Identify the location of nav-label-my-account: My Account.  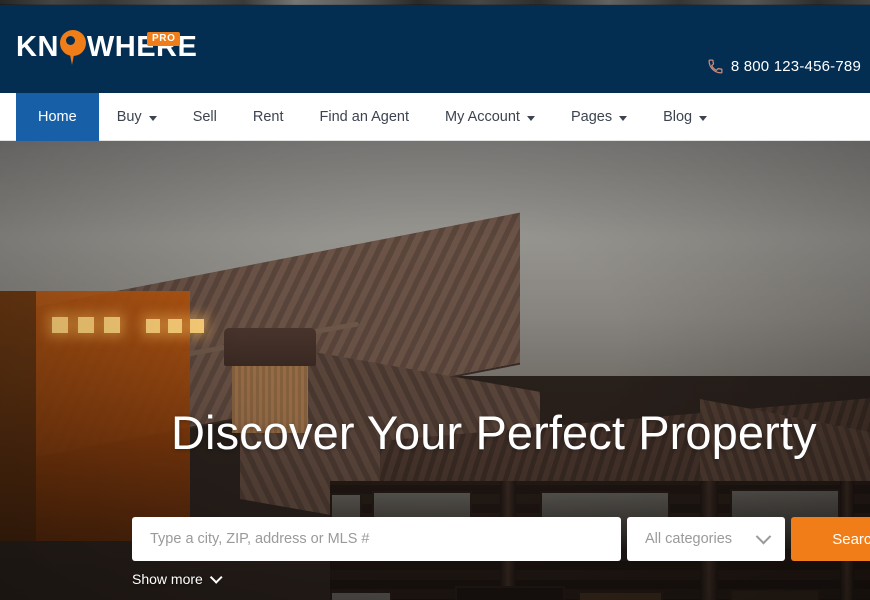
(482, 117).